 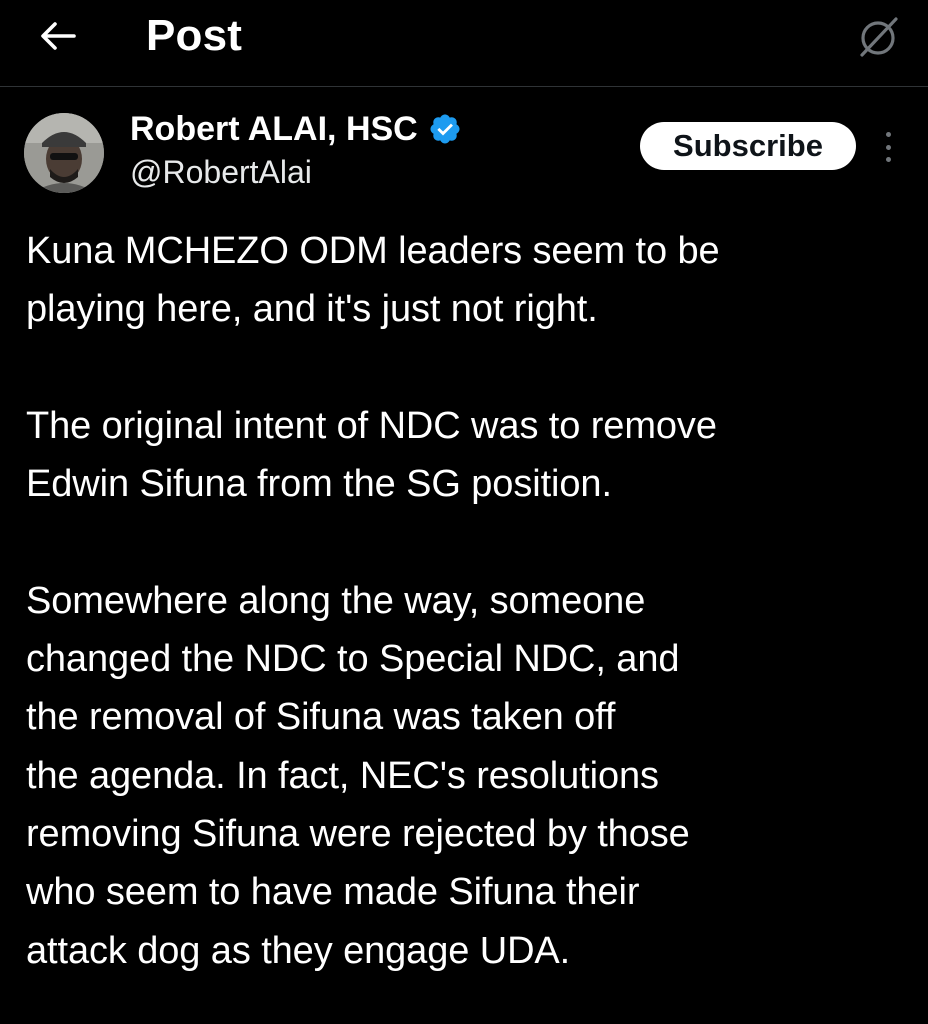 I want to click on top-bar: Post, so click(x=464, y=43).